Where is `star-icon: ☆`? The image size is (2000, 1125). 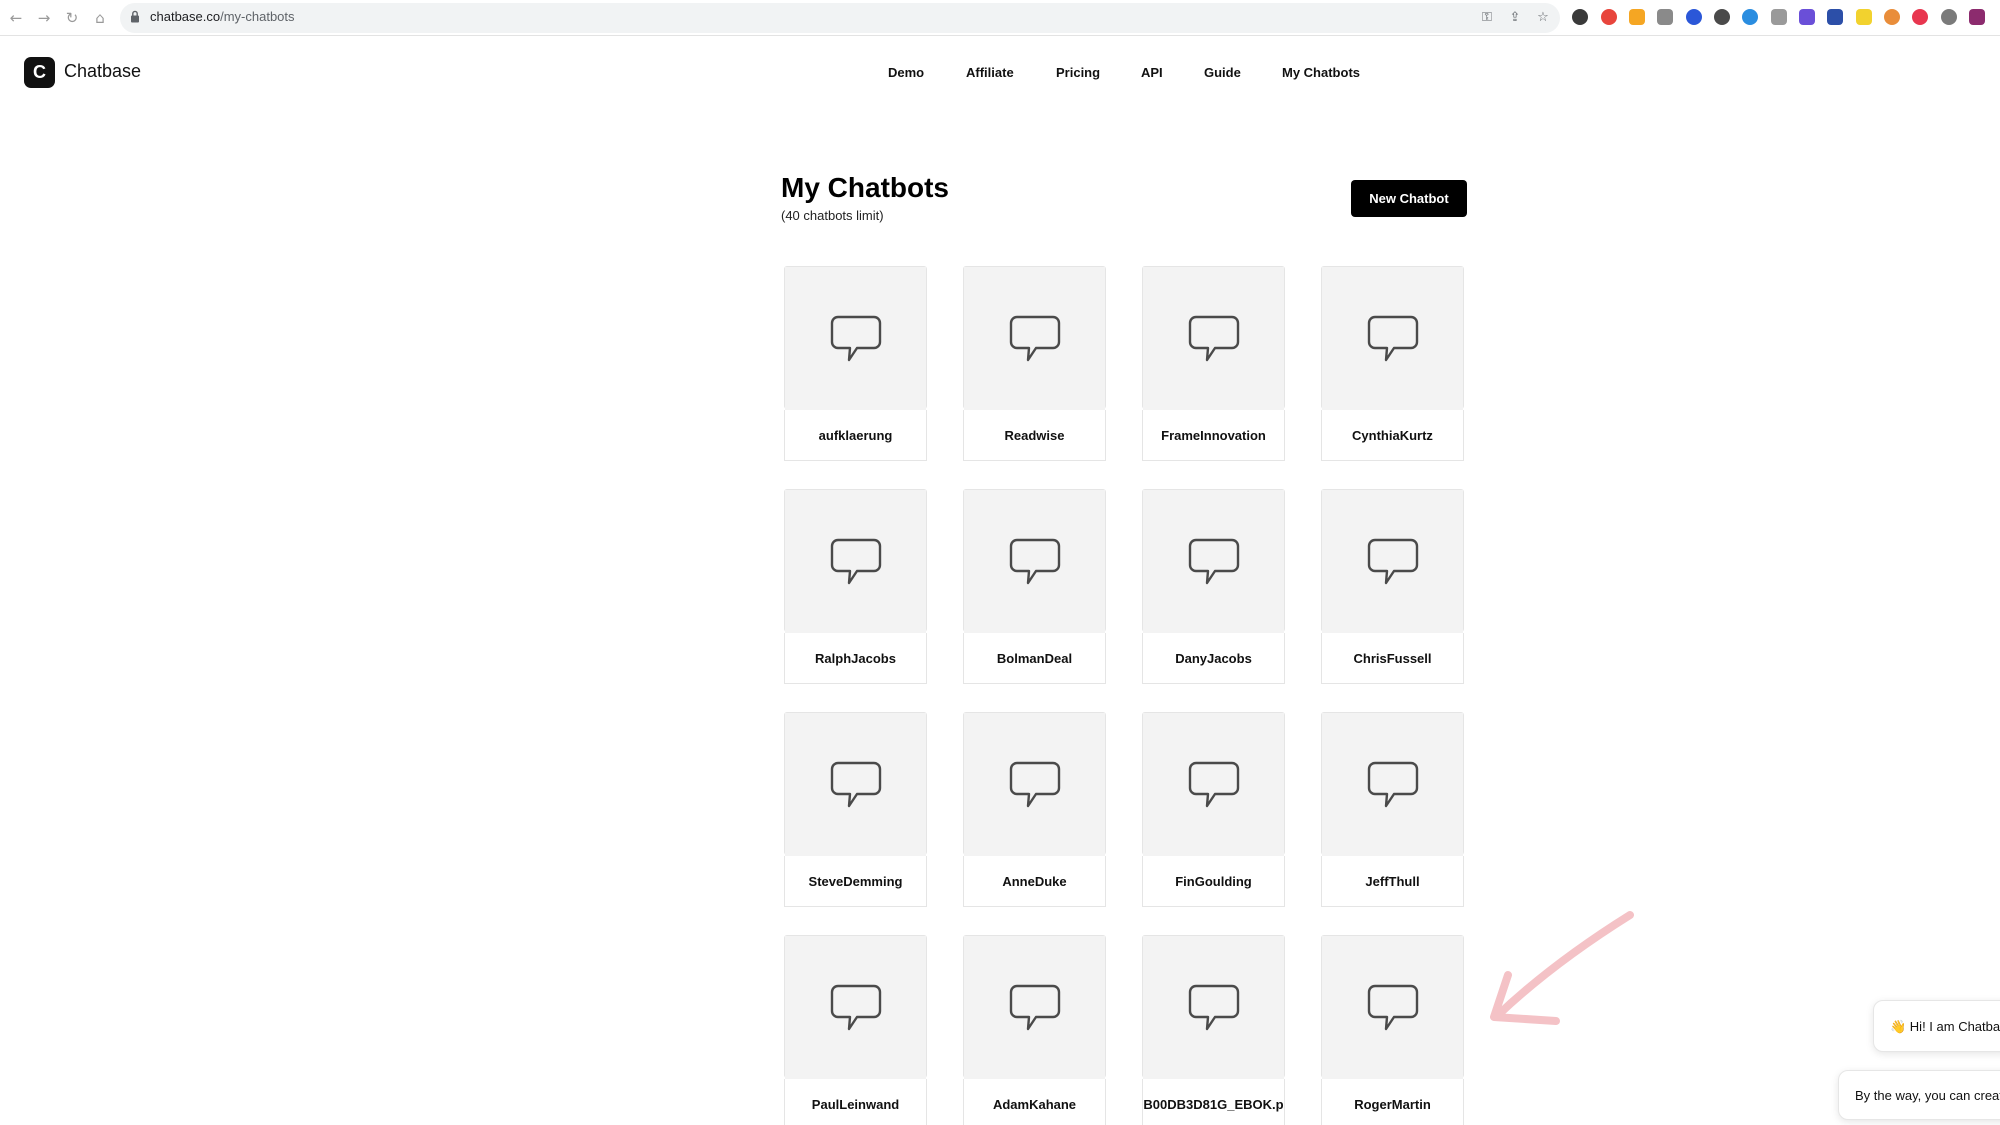 star-icon: ☆ is located at coordinates (1543, 18).